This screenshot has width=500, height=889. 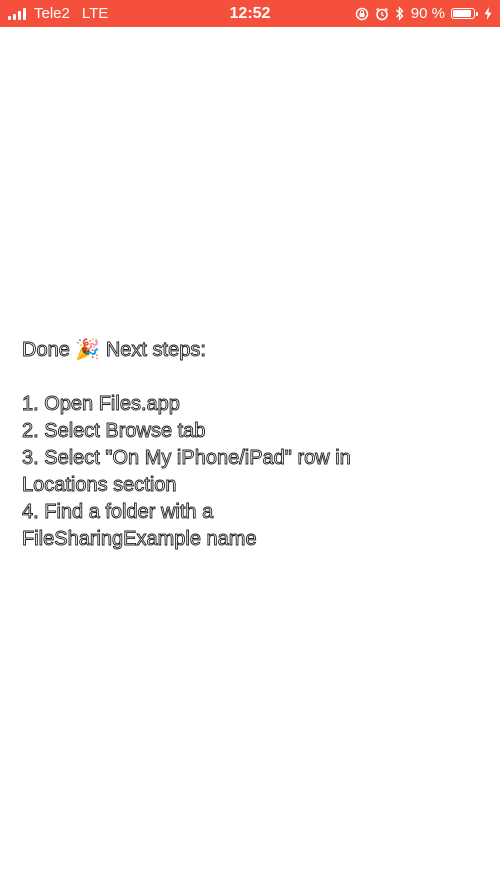 I want to click on status-bar: Tele2 LTE 12:52 90 %, so click(x=250, y=13).